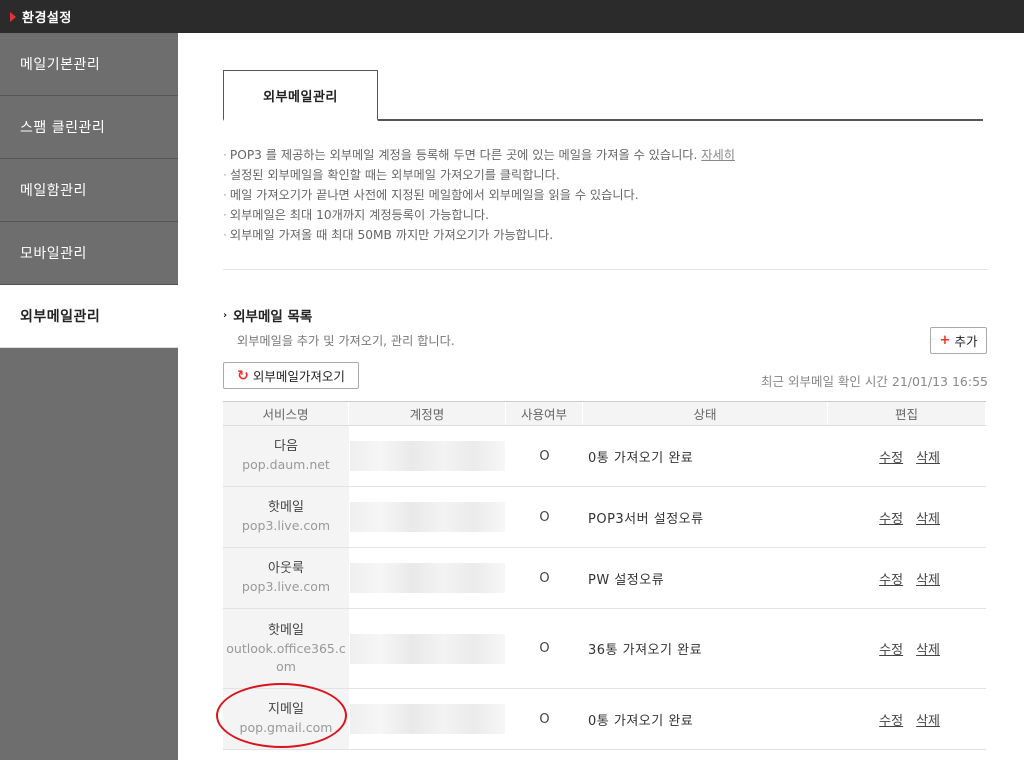 The image size is (1024, 760). What do you see at coordinates (286, 413) in the screenshot?
I see `col-service: 서비스명` at bounding box center [286, 413].